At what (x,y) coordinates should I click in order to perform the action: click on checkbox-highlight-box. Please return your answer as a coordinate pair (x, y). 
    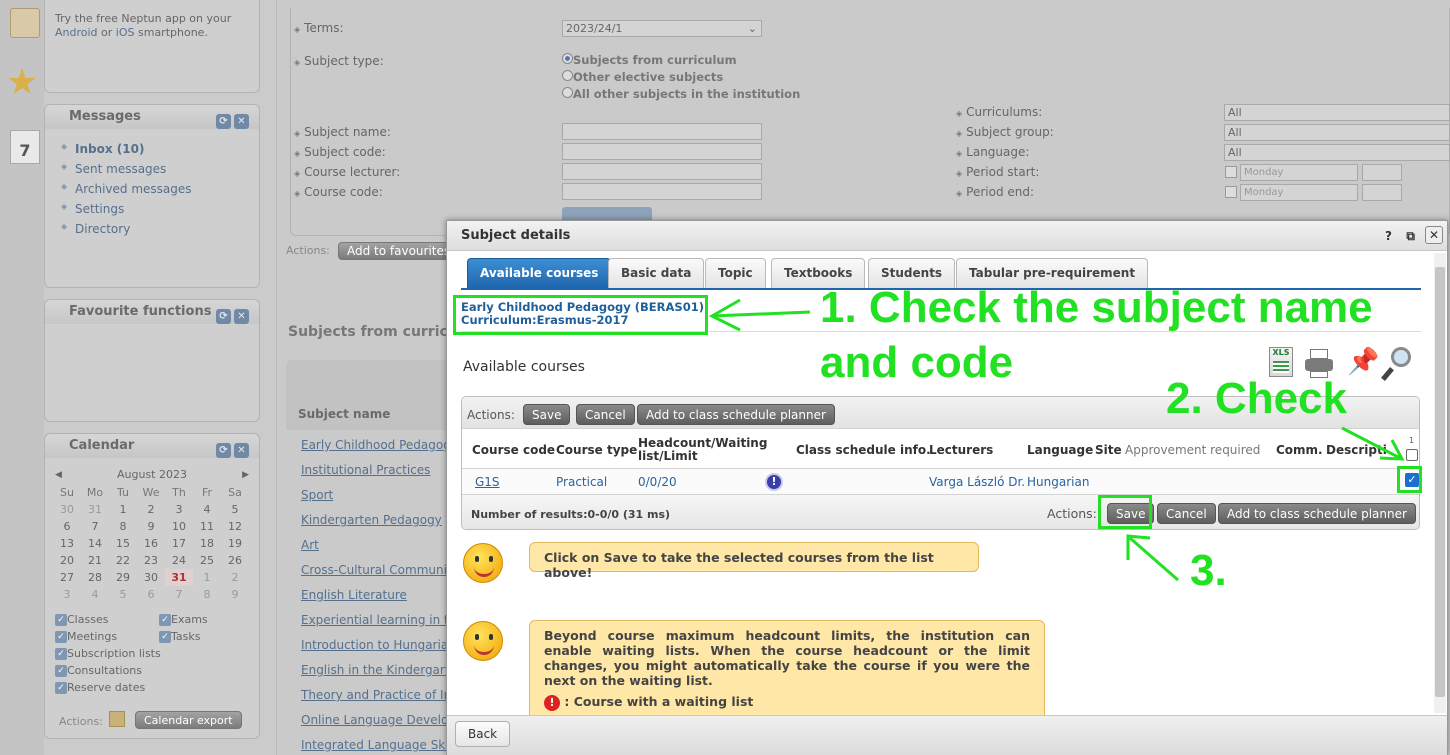
    Looking at the image, I should click on (1409, 479).